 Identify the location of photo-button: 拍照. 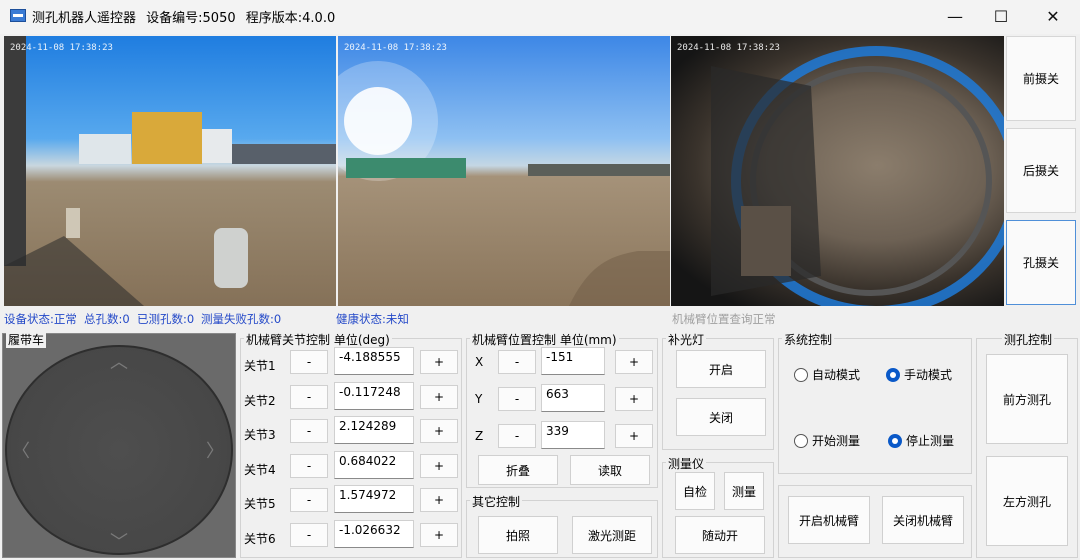
(518, 535).